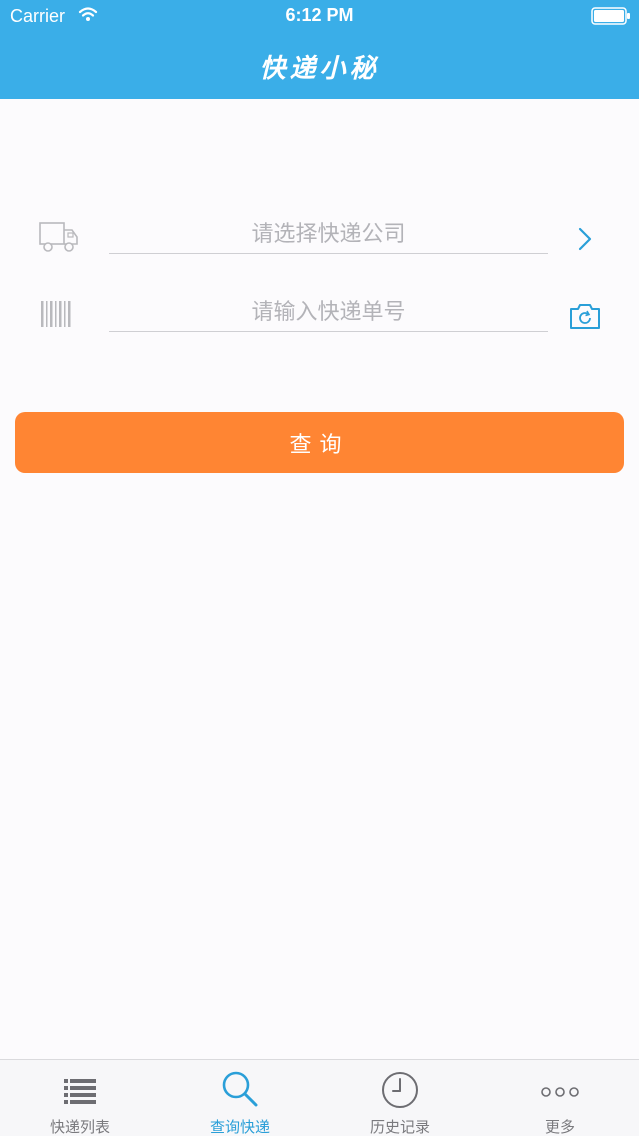 The image size is (639, 1136). I want to click on search-icon, so click(240, 1089).